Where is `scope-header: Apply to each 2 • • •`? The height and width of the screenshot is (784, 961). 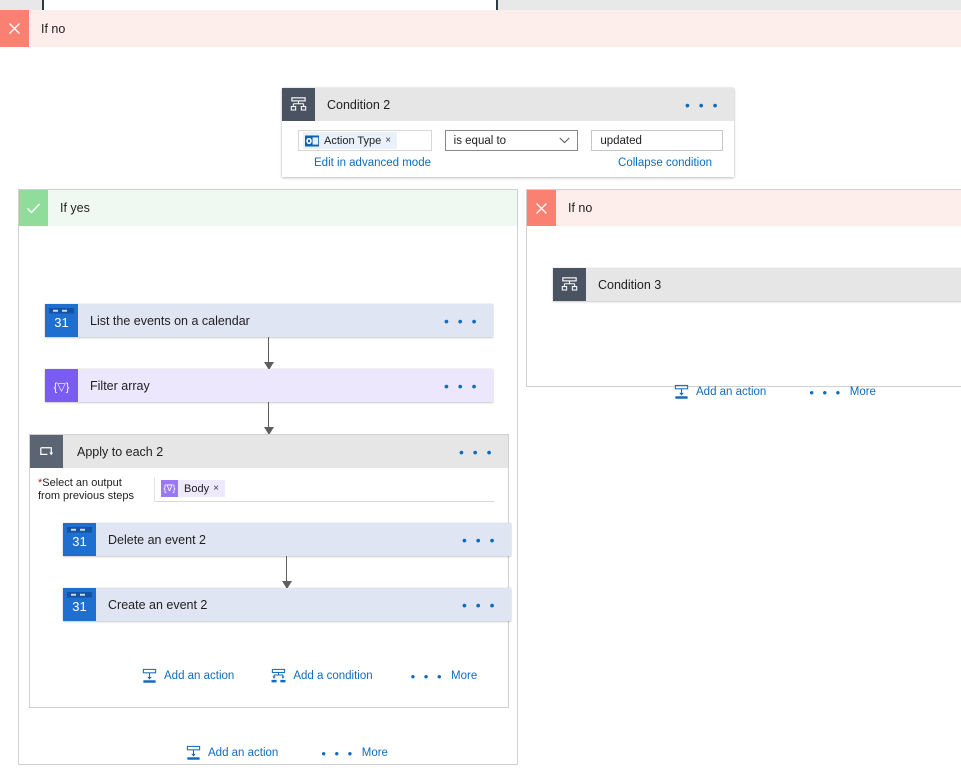 scope-header: Apply to each 2 • • • is located at coordinates (269, 451).